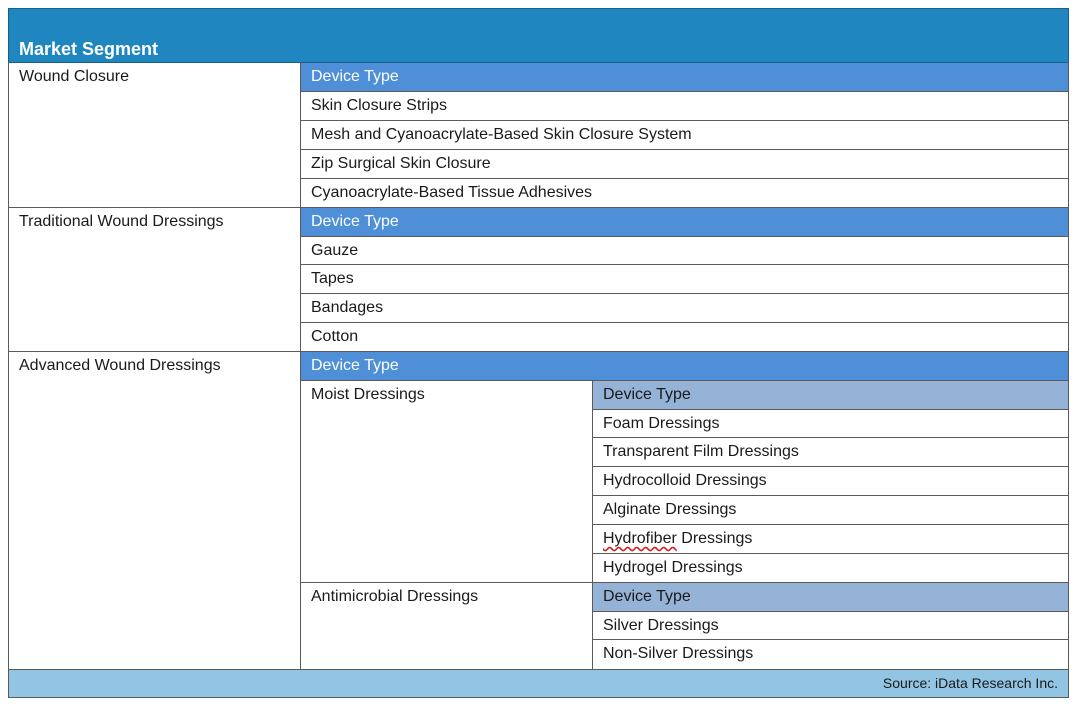 The height and width of the screenshot is (704, 1077). I want to click on list-item: Tapes, so click(332, 278).